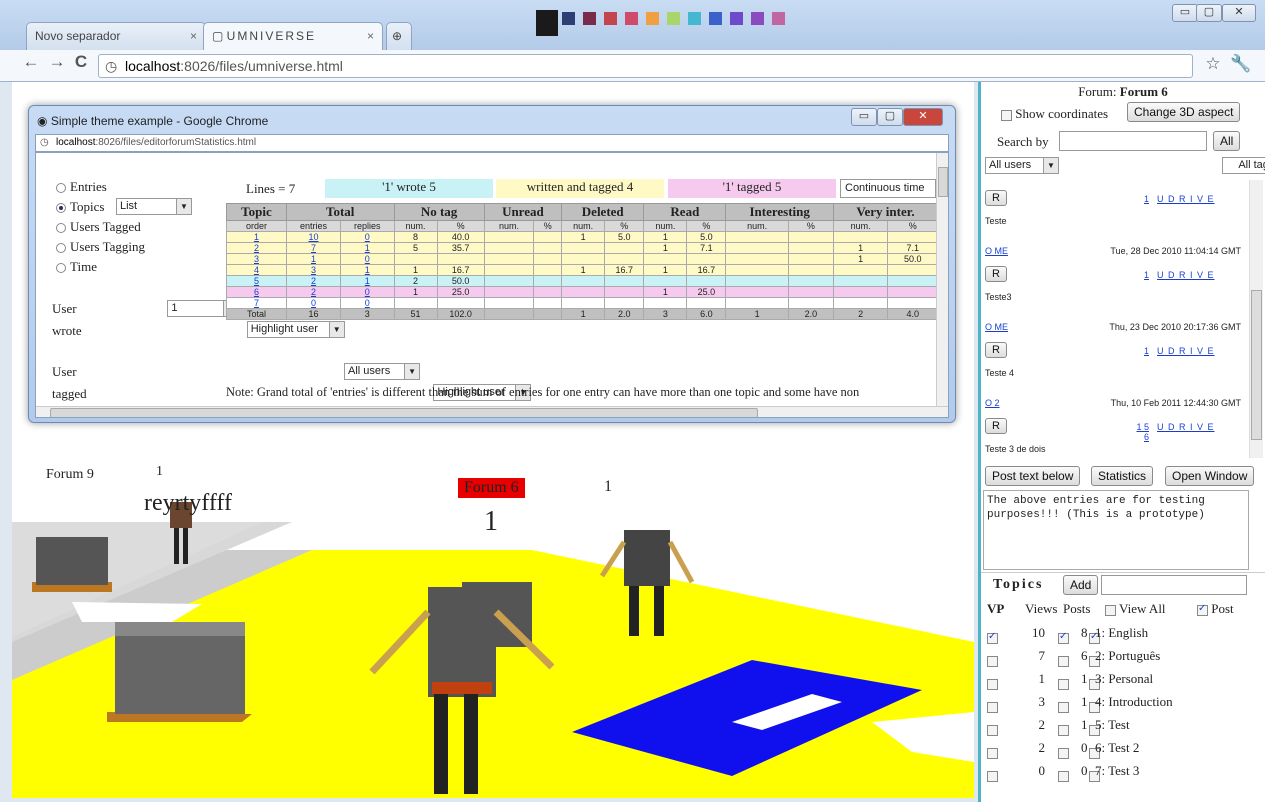 This screenshot has height=802, width=1265. Describe the element at coordinates (1202, 609) in the screenshot. I see `post-checkbox` at that location.